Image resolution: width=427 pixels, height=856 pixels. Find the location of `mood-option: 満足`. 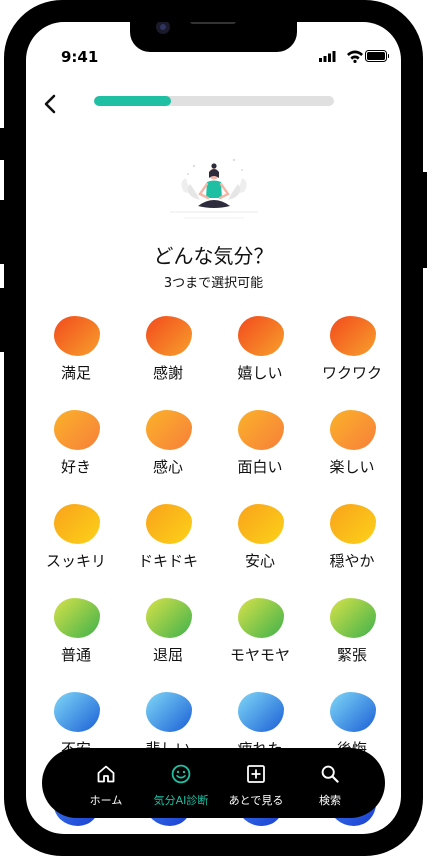

mood-option: 満足 is located at coordinates (76, 352).